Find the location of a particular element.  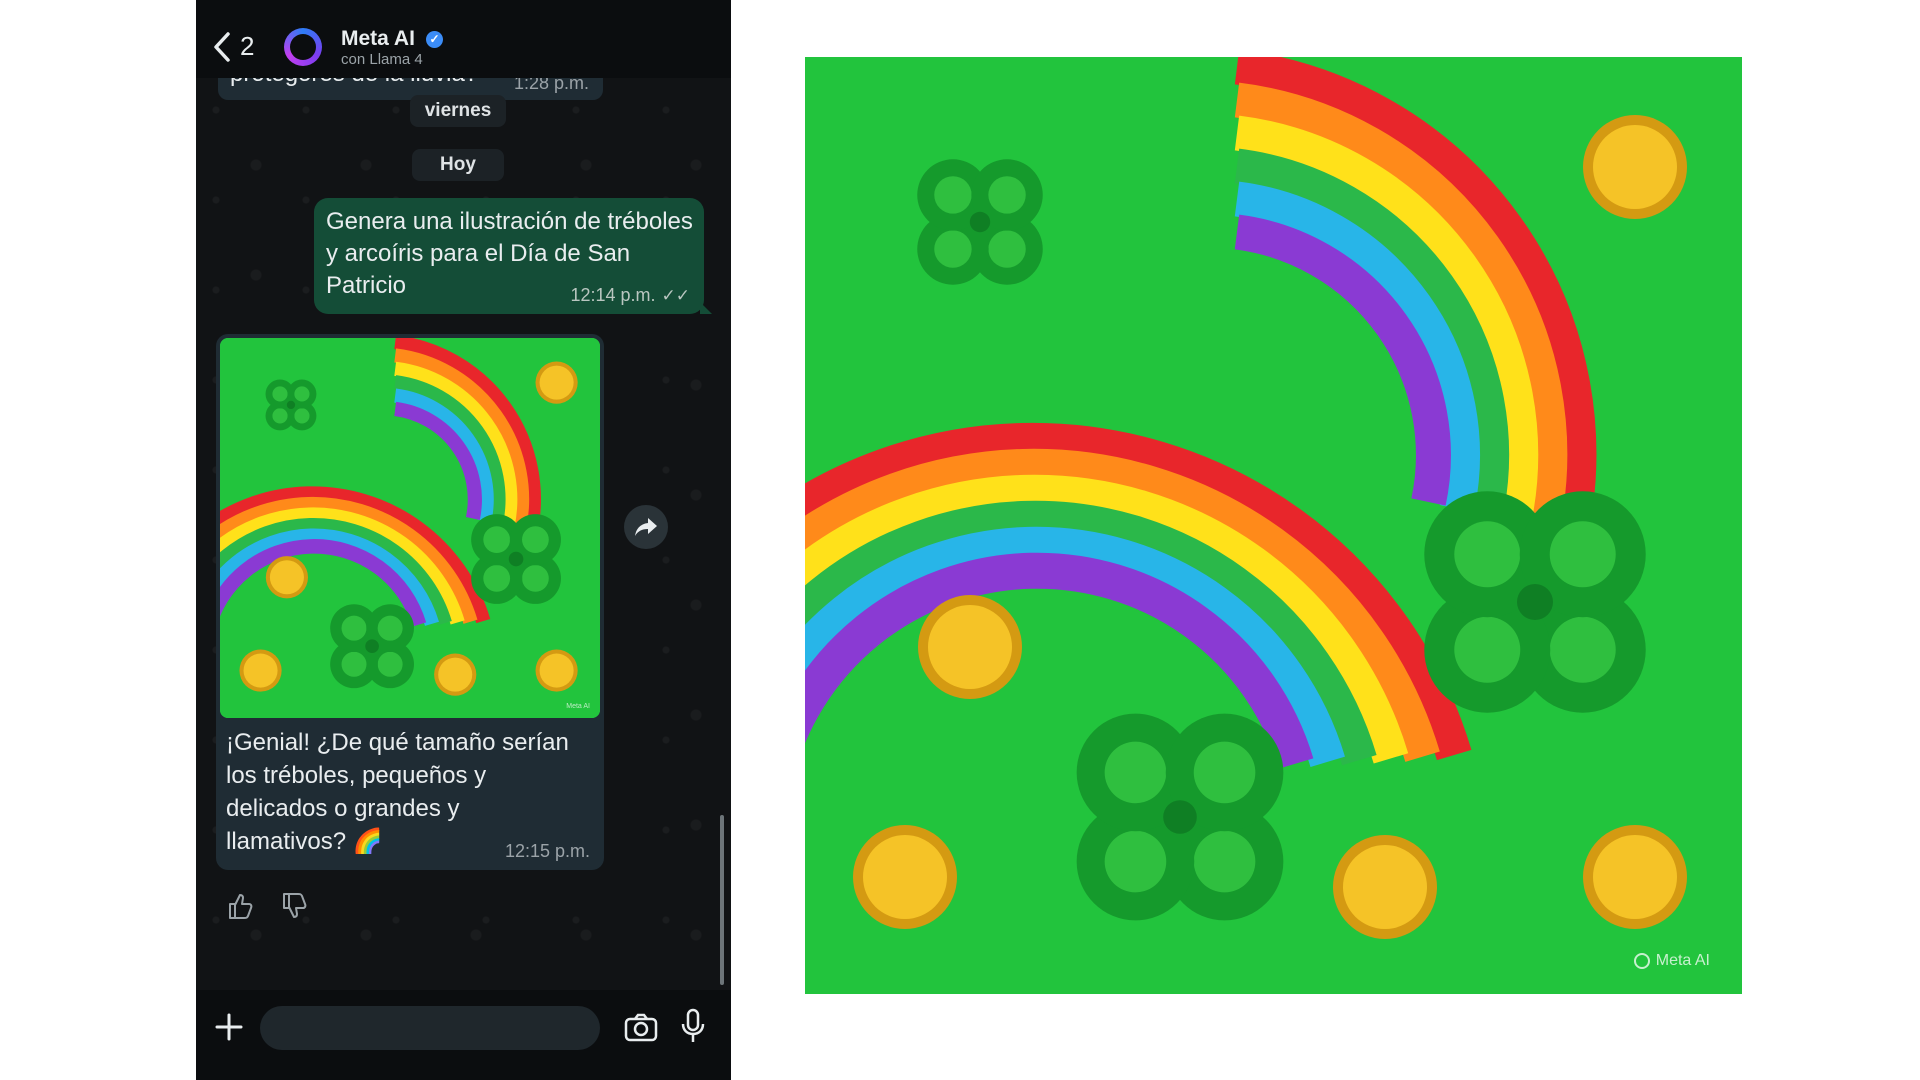

thumbnail-watermark: Meta AI is located at coordinates (578, 706).